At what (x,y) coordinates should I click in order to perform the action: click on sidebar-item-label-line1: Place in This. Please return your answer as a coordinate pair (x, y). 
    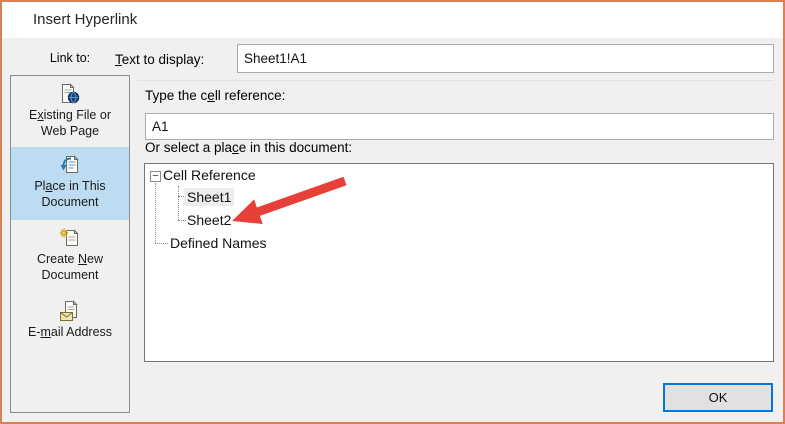
    Looking at the image, I should click on (70, 186).